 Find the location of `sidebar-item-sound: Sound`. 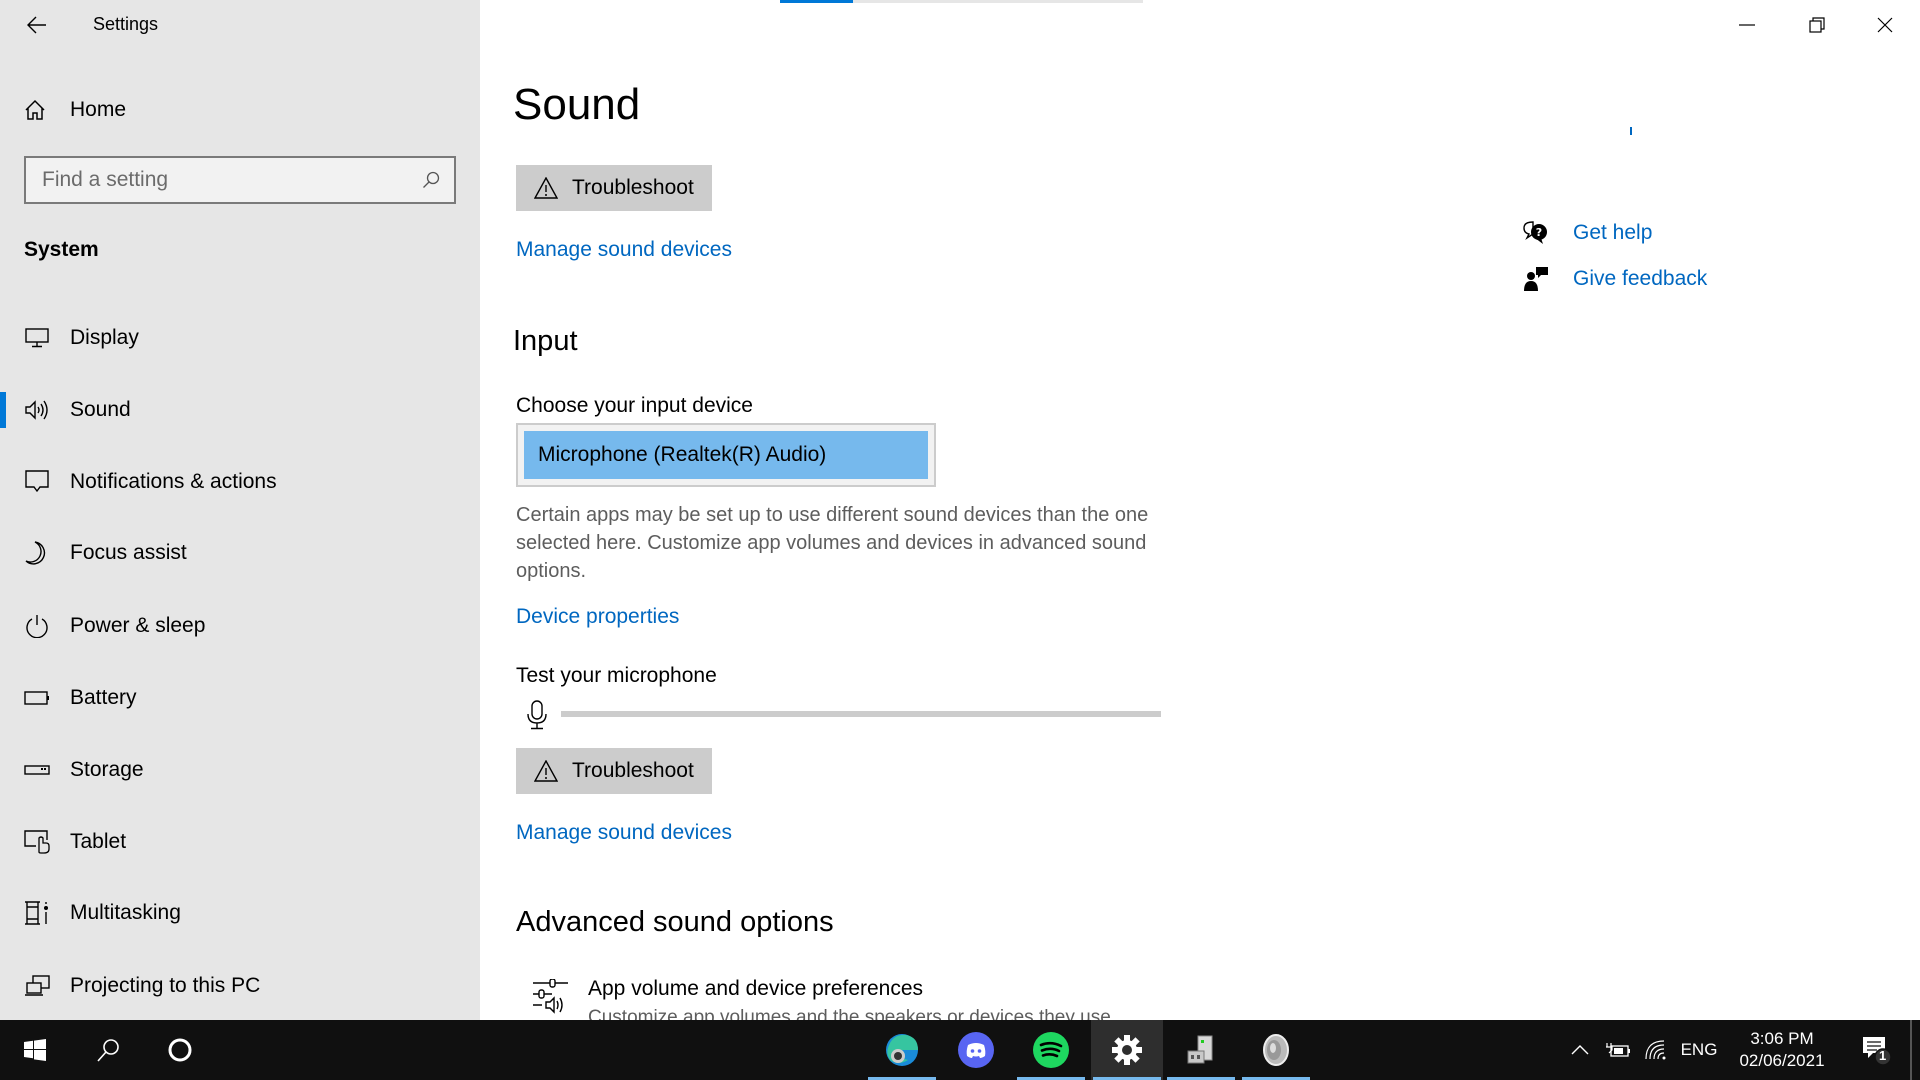

sidebar-item-sound: Sound is located at coordinates (240, 410).